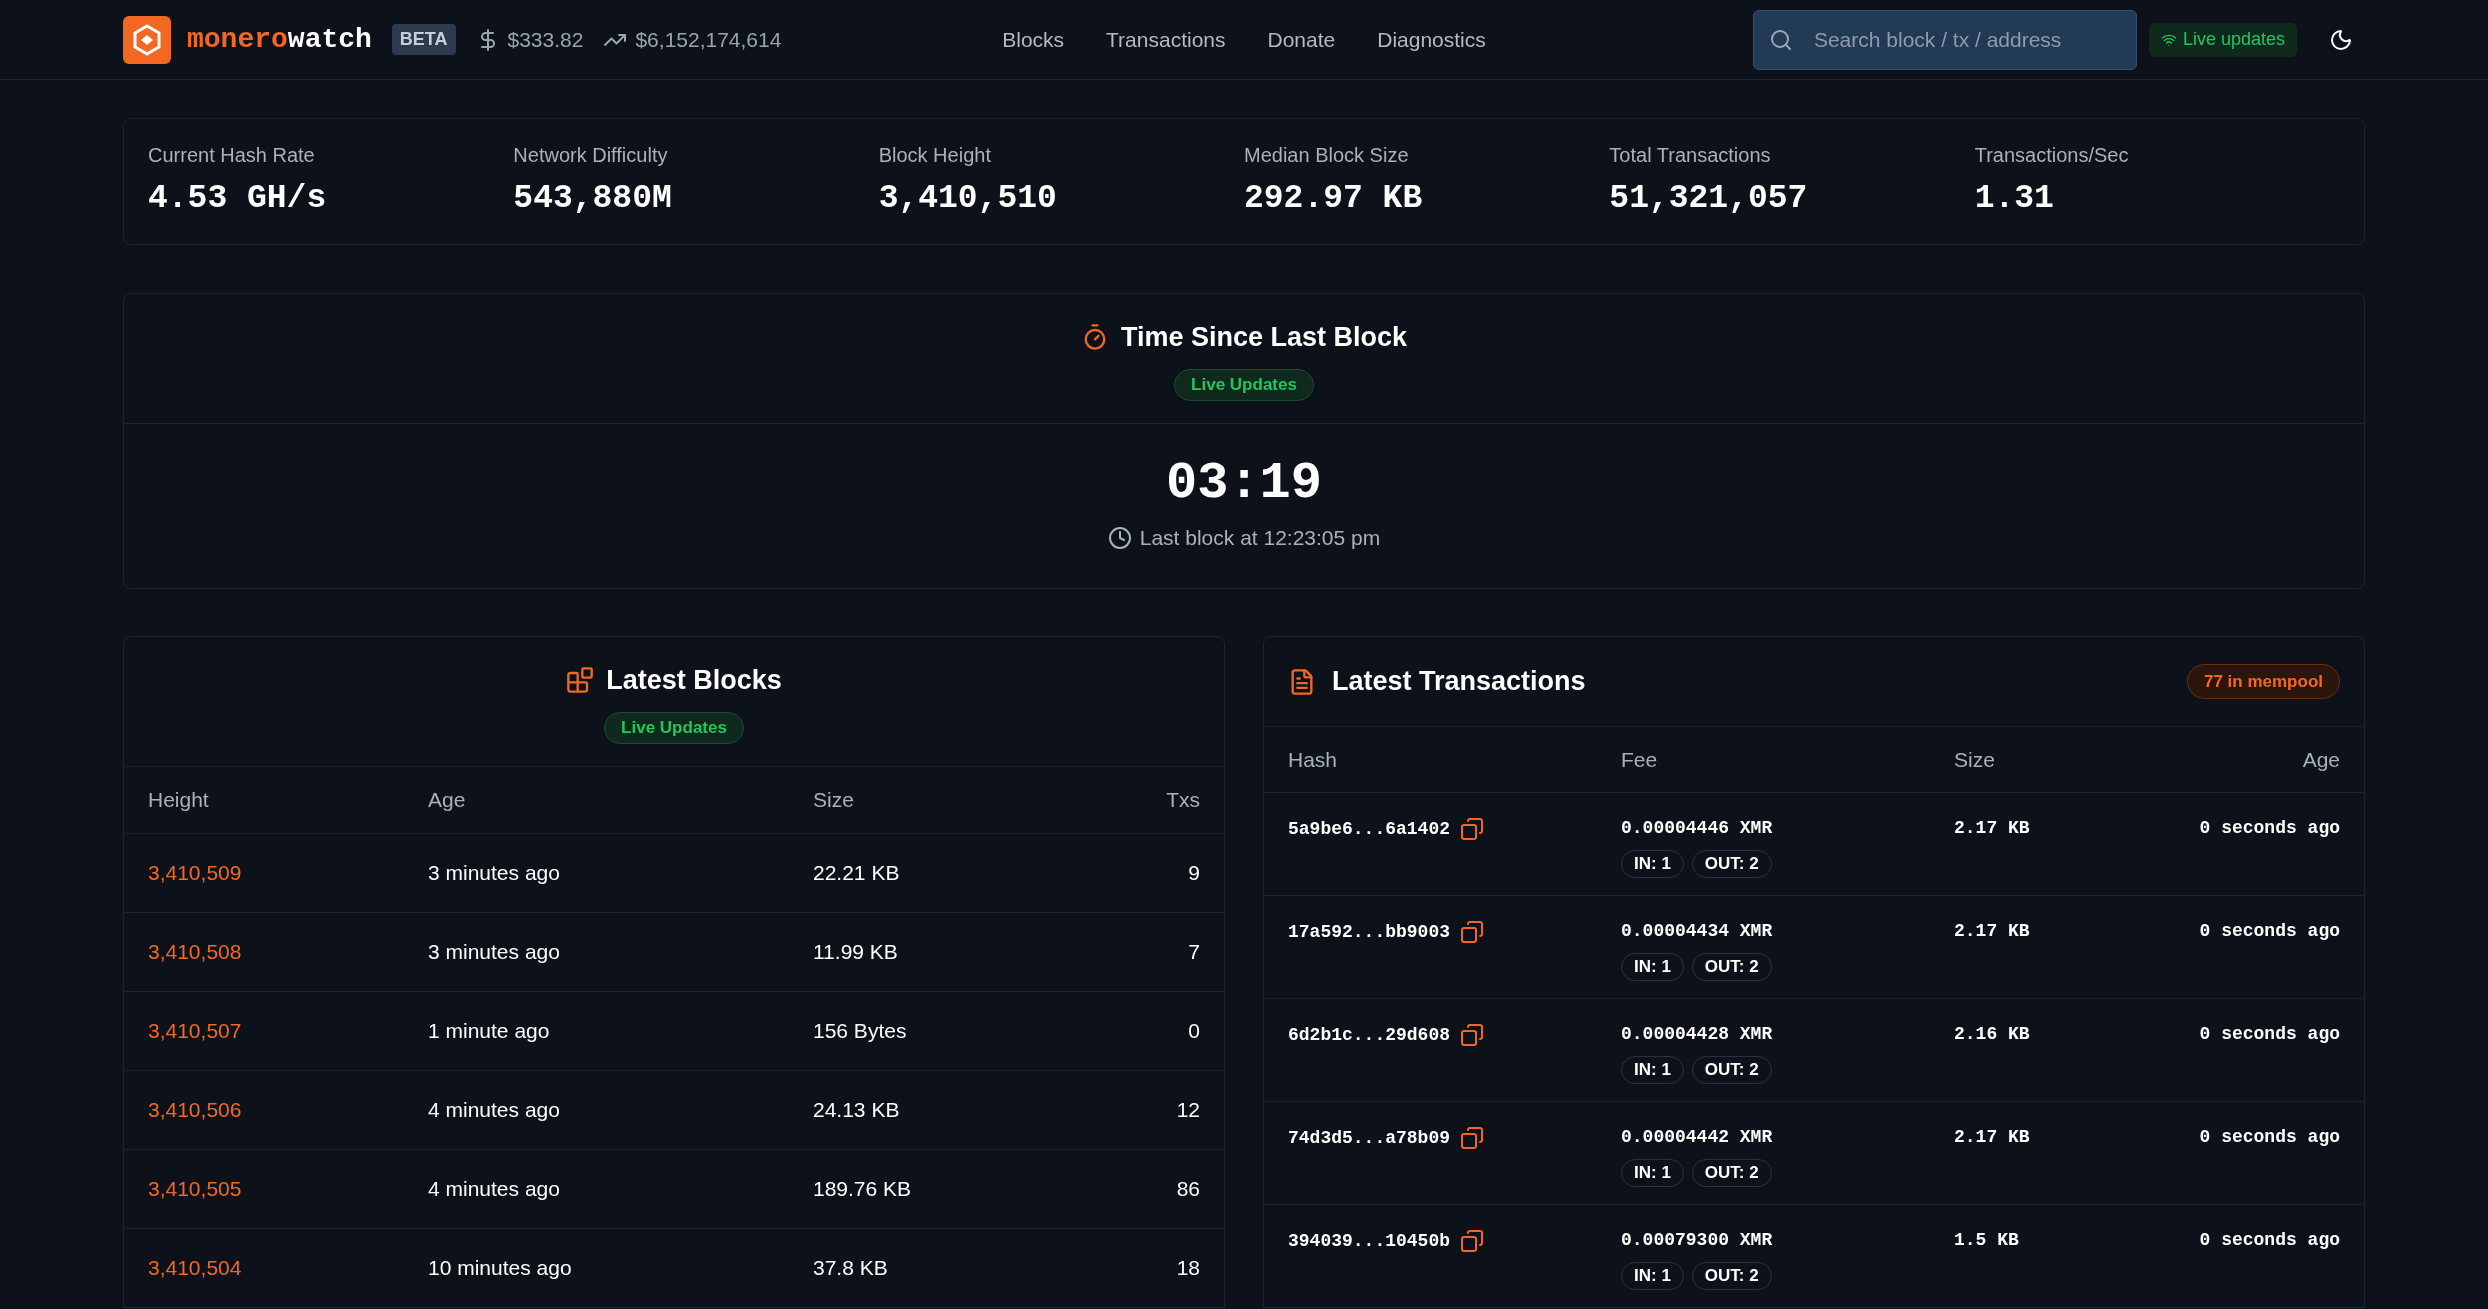  Describe the element at coordinates (1334, 198) in the screenshot. I see `stat-value: 292.97 KB` at that location.